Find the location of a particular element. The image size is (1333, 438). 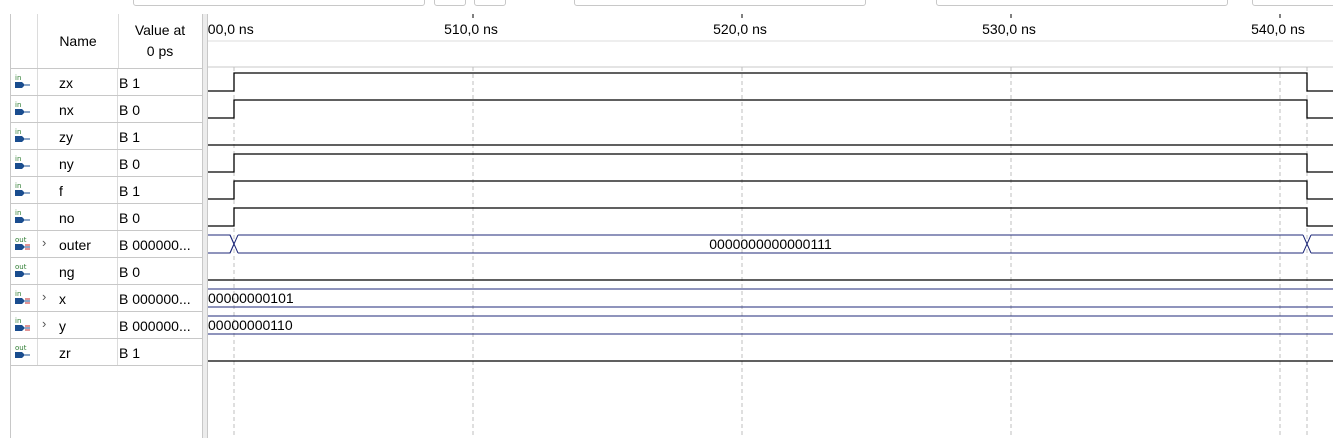

signal-row-f: in f B 1 is located at coordinates (106, 190).